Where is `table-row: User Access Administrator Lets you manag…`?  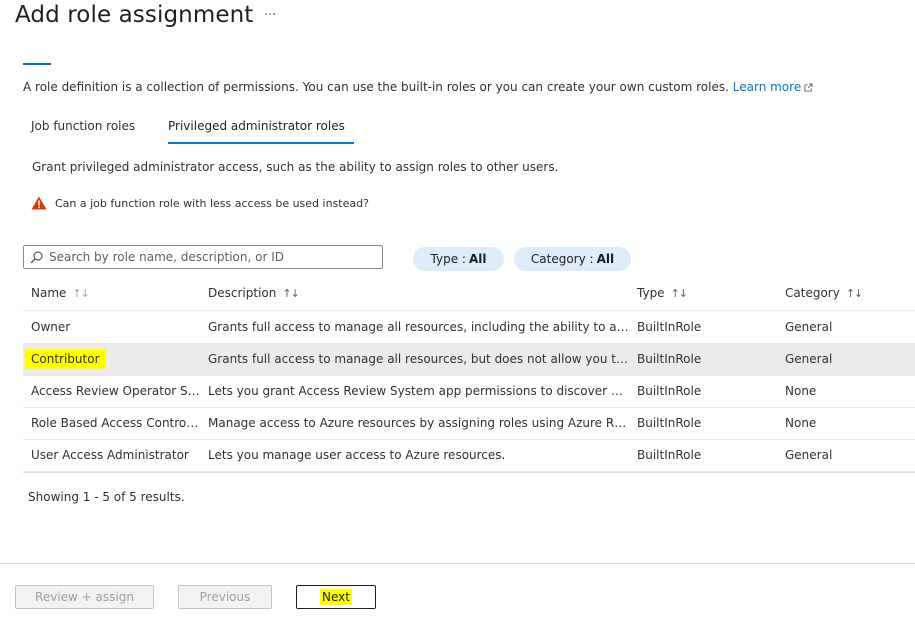
table-row: User Access Administrator Lets you manag… is located at coordinates (469, 456).